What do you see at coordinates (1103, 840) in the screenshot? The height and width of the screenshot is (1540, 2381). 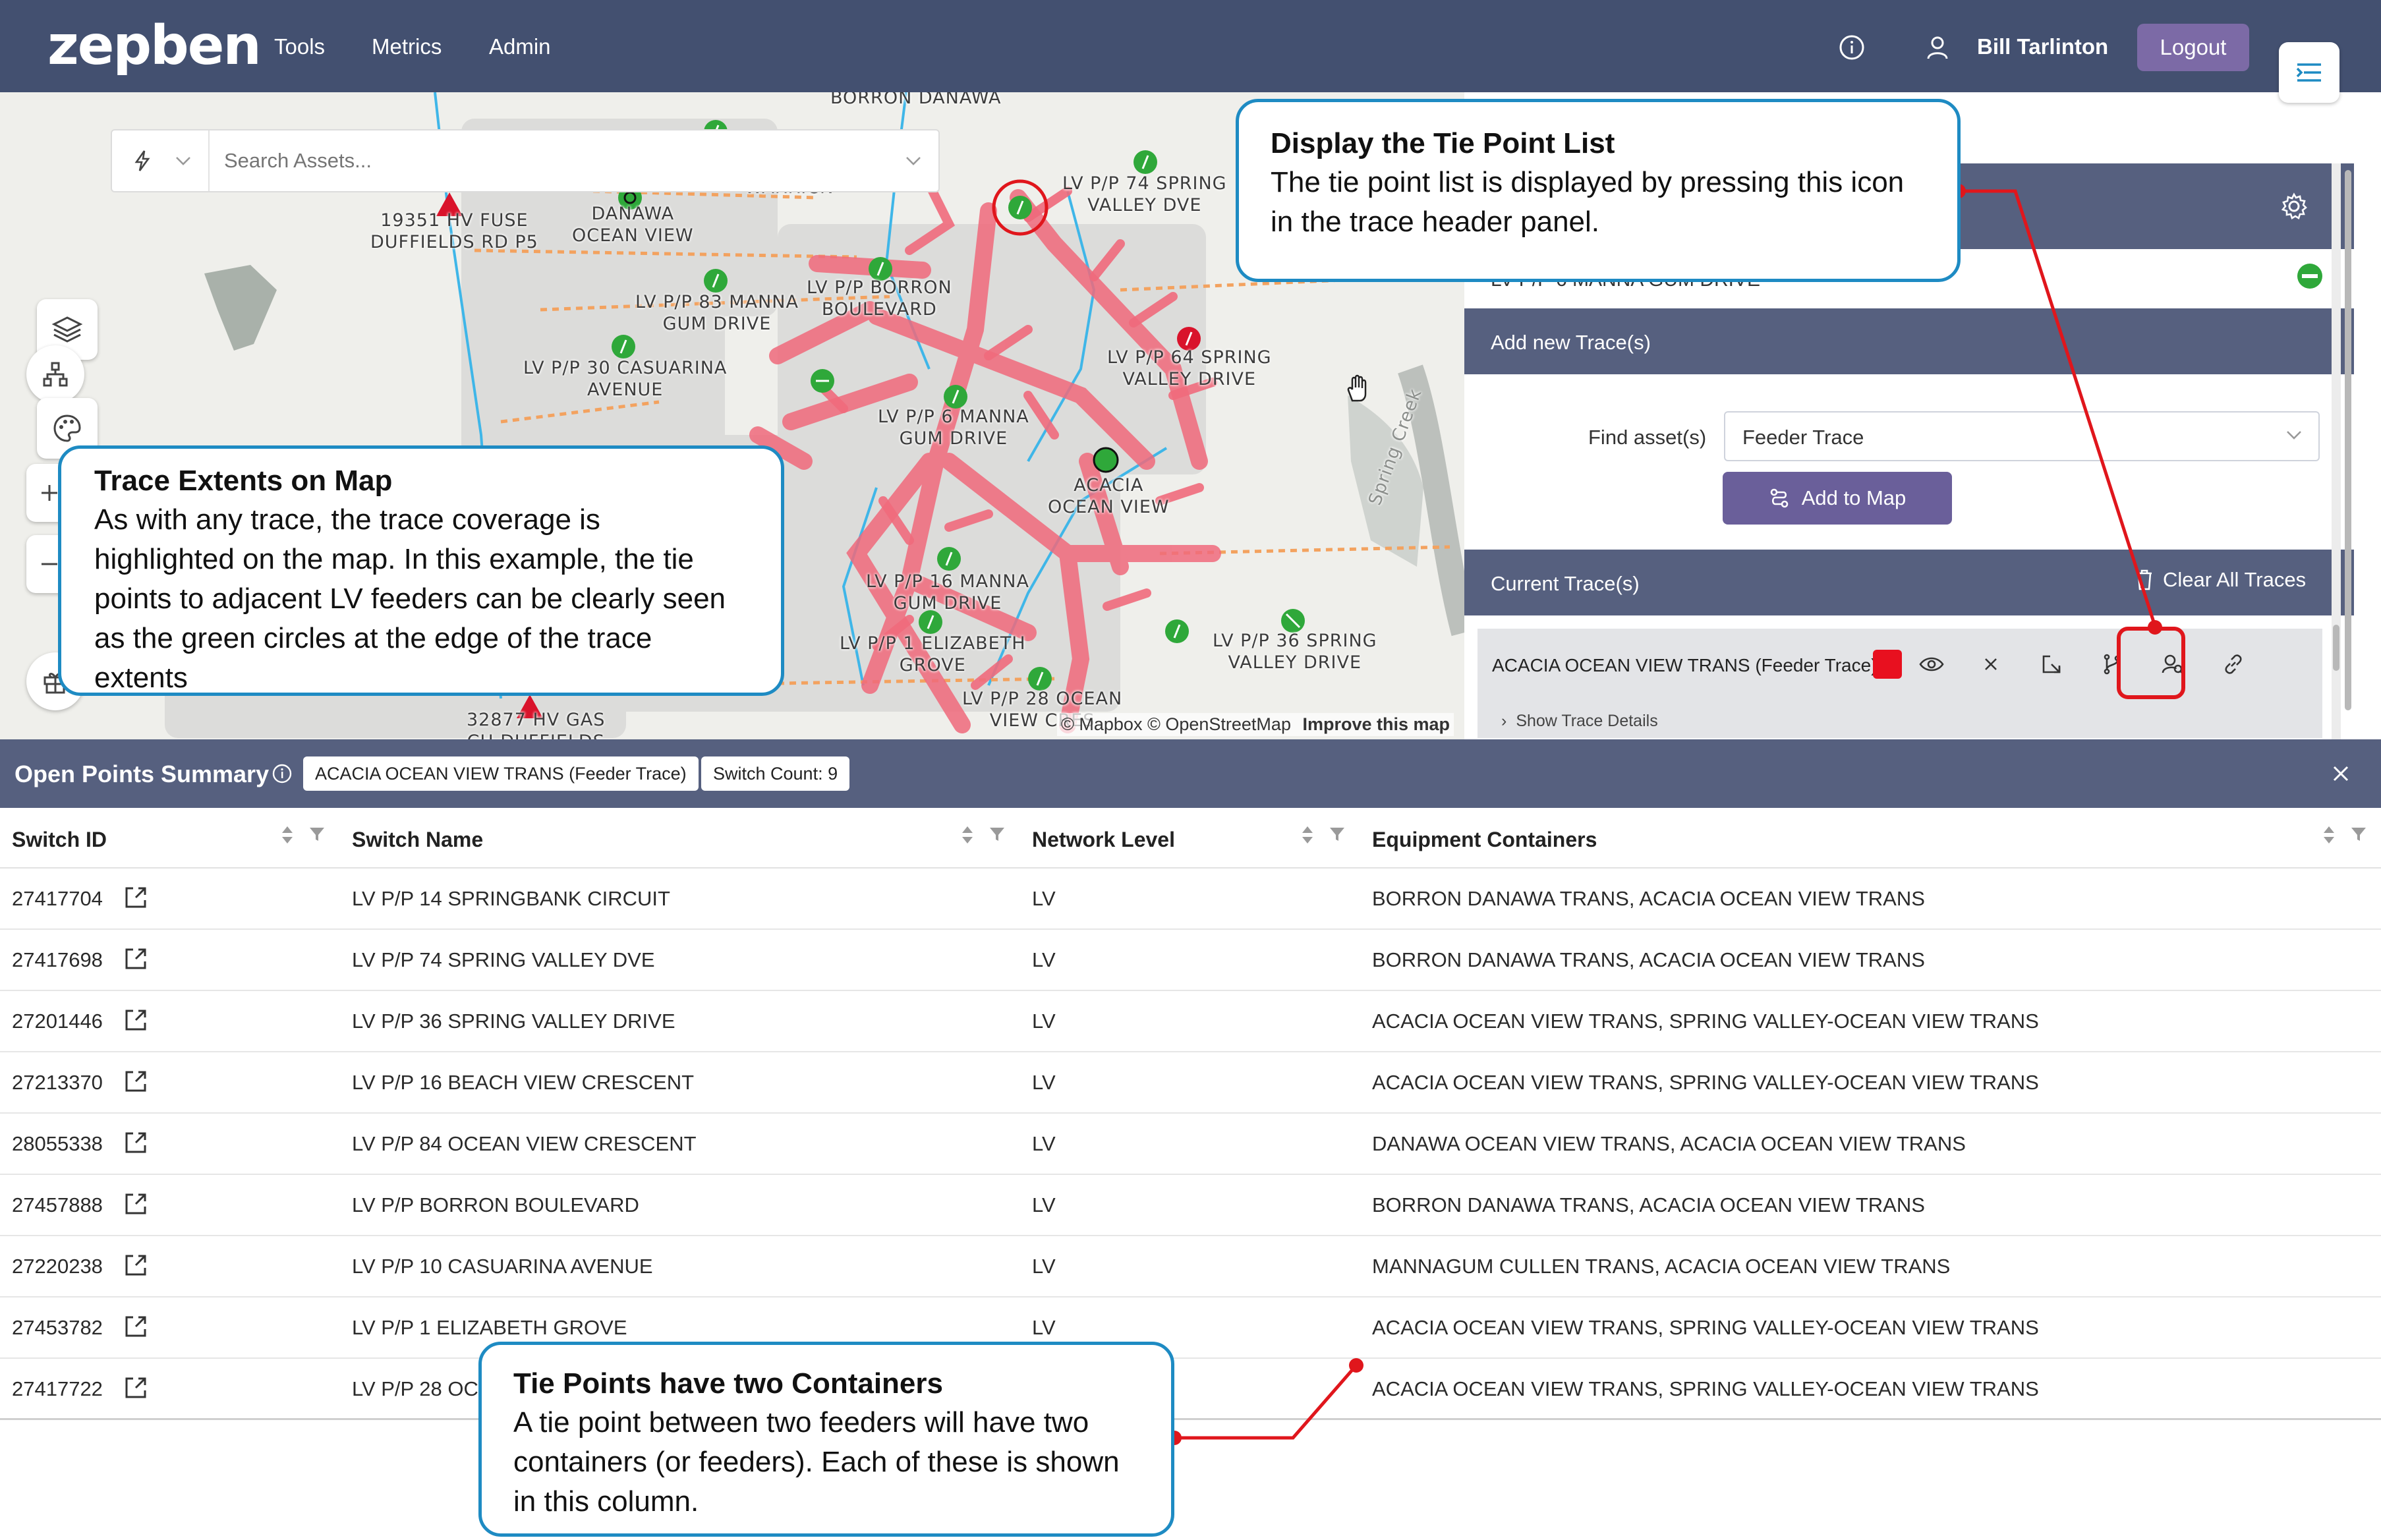 I see `column-header-network-level: Network Level` at bounding box center [1103, 840].